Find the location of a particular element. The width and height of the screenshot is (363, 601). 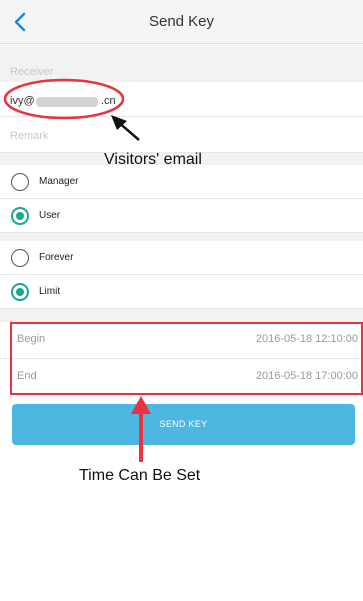

email-annotation-text: Visitors' email is located at coordinates (153, 159).